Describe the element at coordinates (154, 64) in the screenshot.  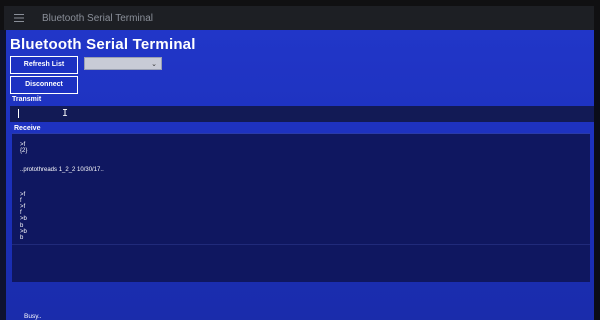
I see `chevron-down-icon: ⌄` at that location.